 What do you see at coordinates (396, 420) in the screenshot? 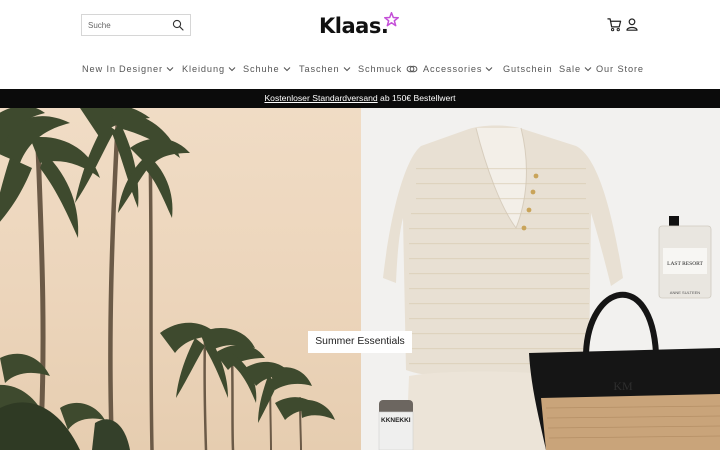
I see `hair-tie-label: KKNEKKI` at bounding box center [396, 420].